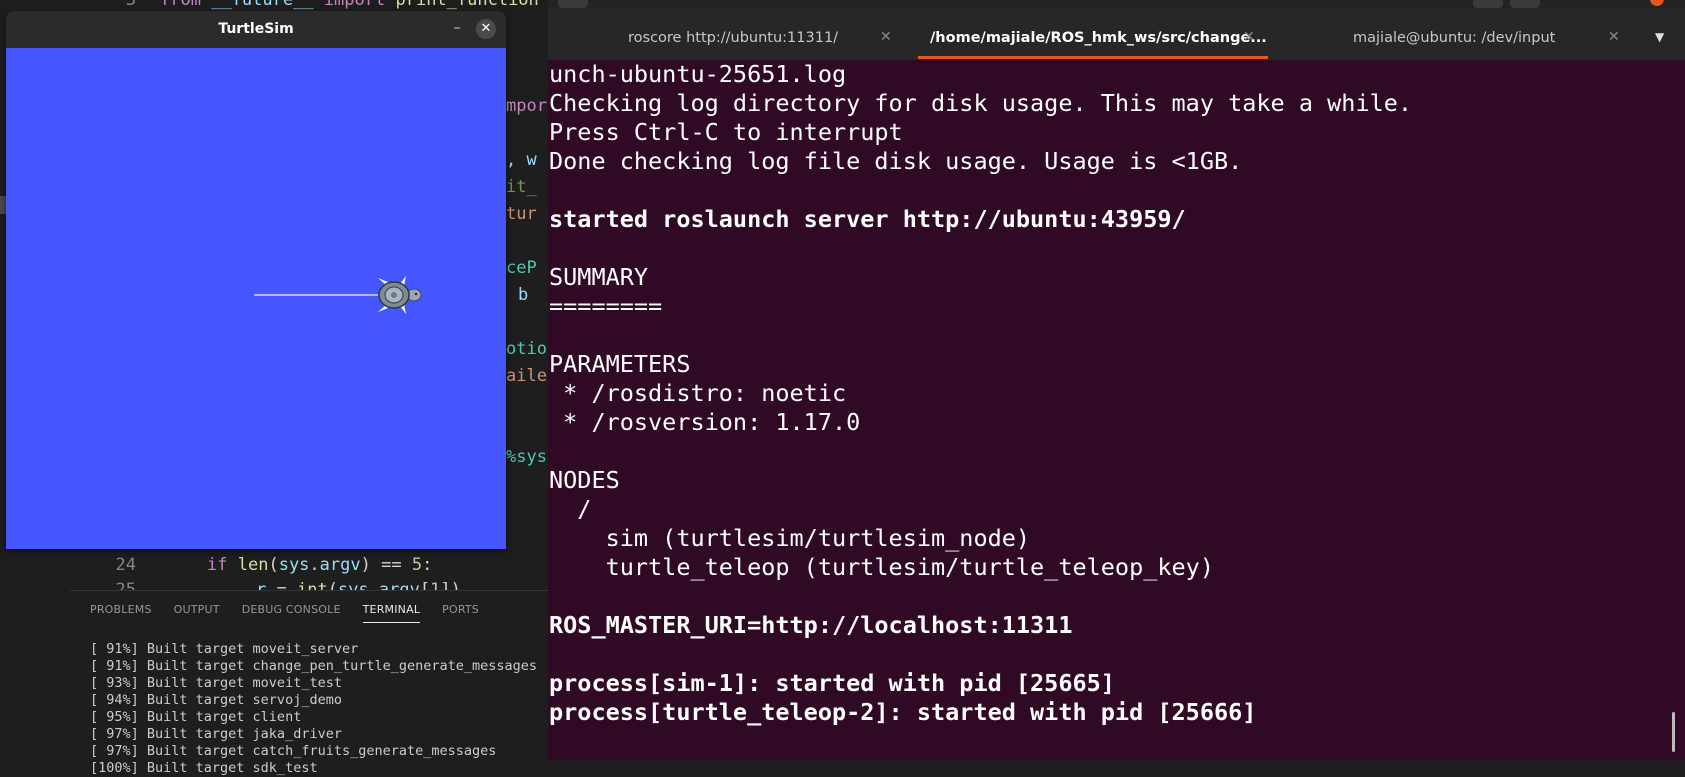 This screenshot has width=1685, height=777. Describe the element at coordinates (521, 187) in the screenshot. I see `code-fragment: it_` at that location.